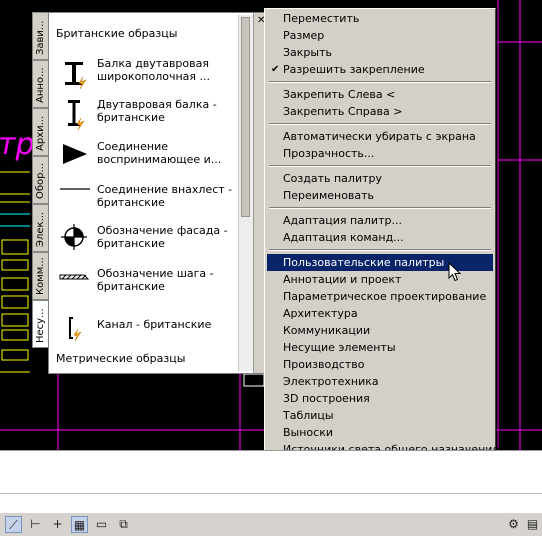 The image size is (542, 536). I want to click on menu-item-label: Выноски, so click(308, 432).